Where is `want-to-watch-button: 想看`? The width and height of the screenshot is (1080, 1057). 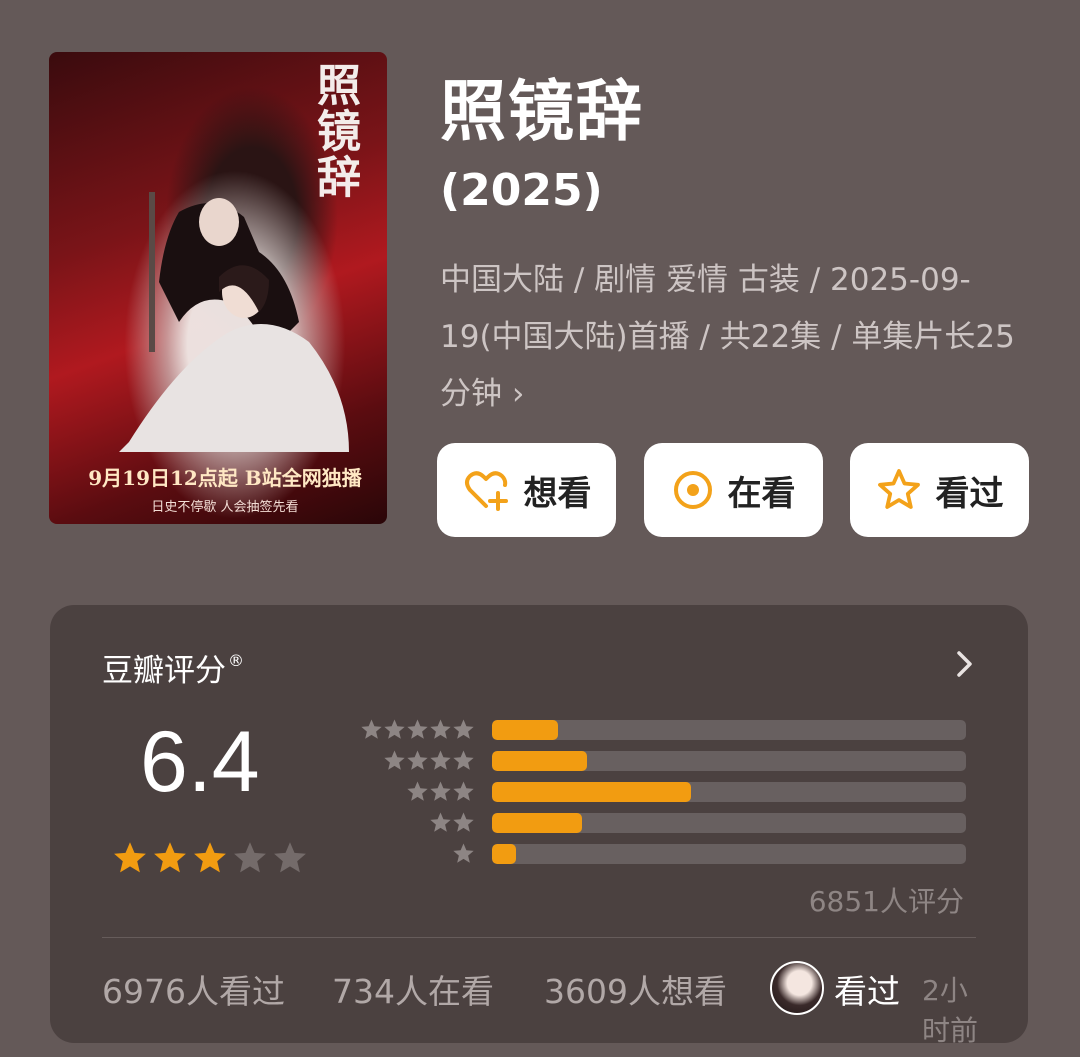 want-to-watch-button: 想看 is located at coordinates (526, 490).